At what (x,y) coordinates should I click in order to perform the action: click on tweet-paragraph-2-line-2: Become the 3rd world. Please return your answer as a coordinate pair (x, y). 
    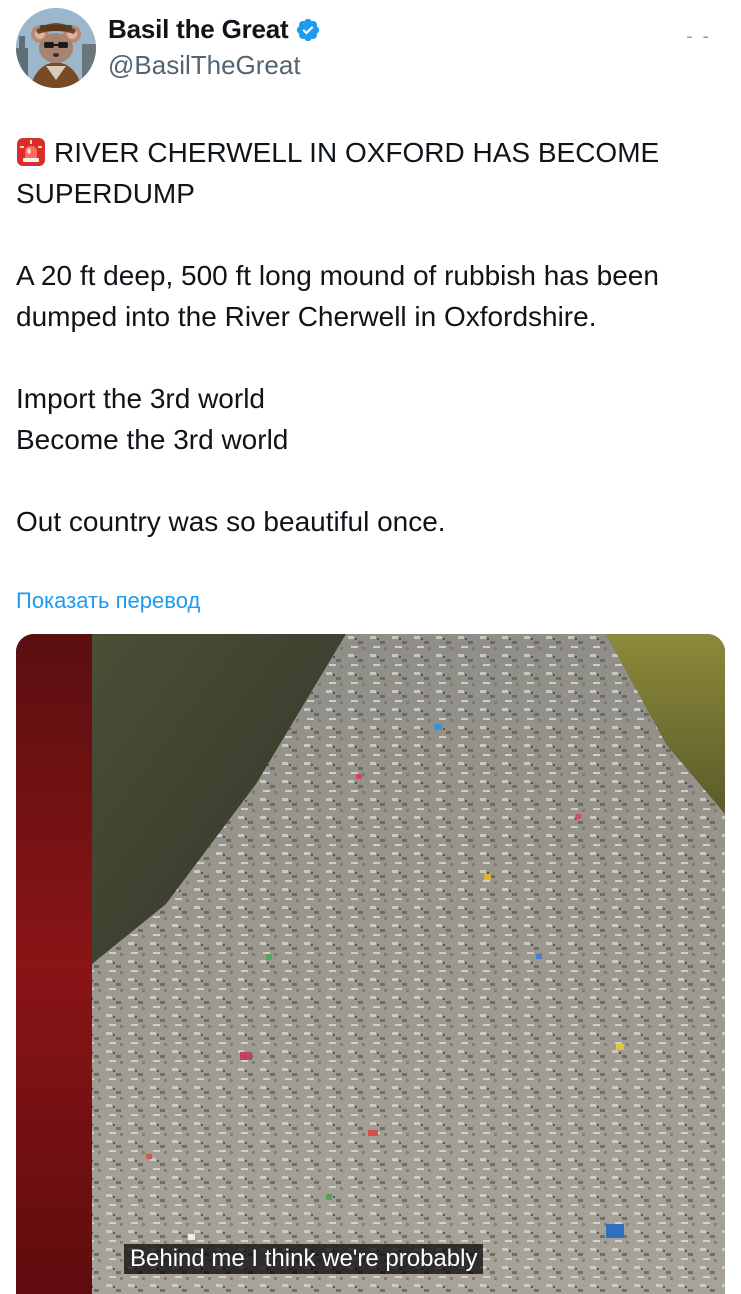
    Looking at the image, I should click on (152, 439).